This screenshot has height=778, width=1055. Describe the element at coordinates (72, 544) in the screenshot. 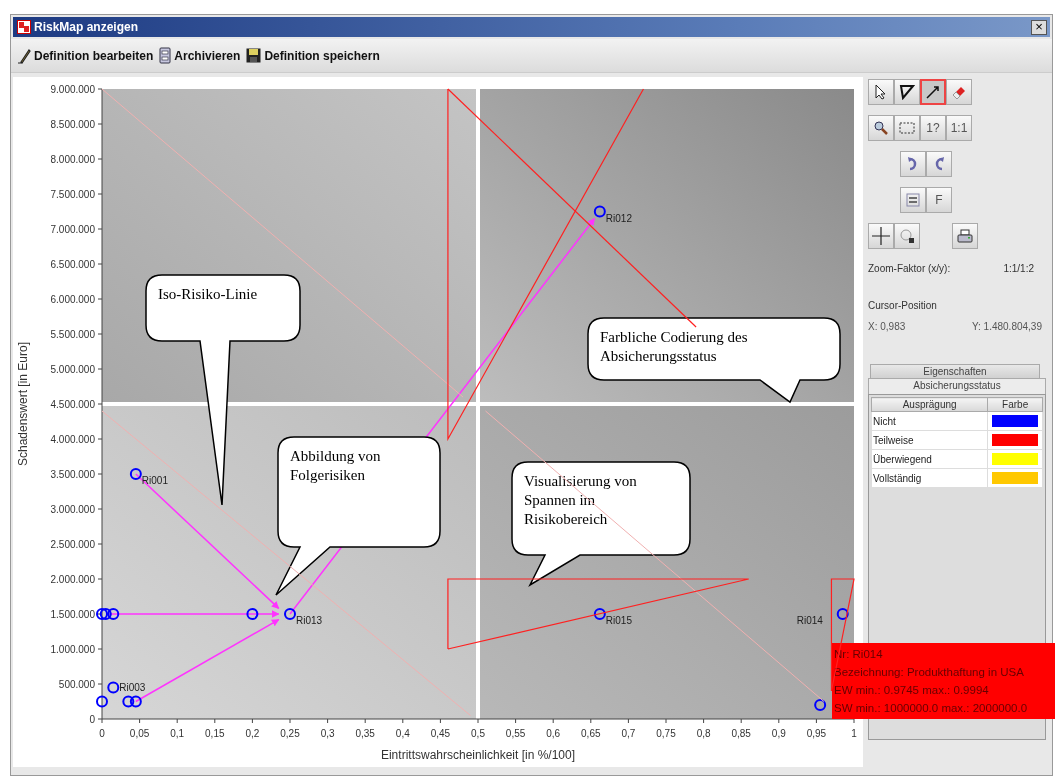

I see `y-tick-label: 2.500.000` at that location.